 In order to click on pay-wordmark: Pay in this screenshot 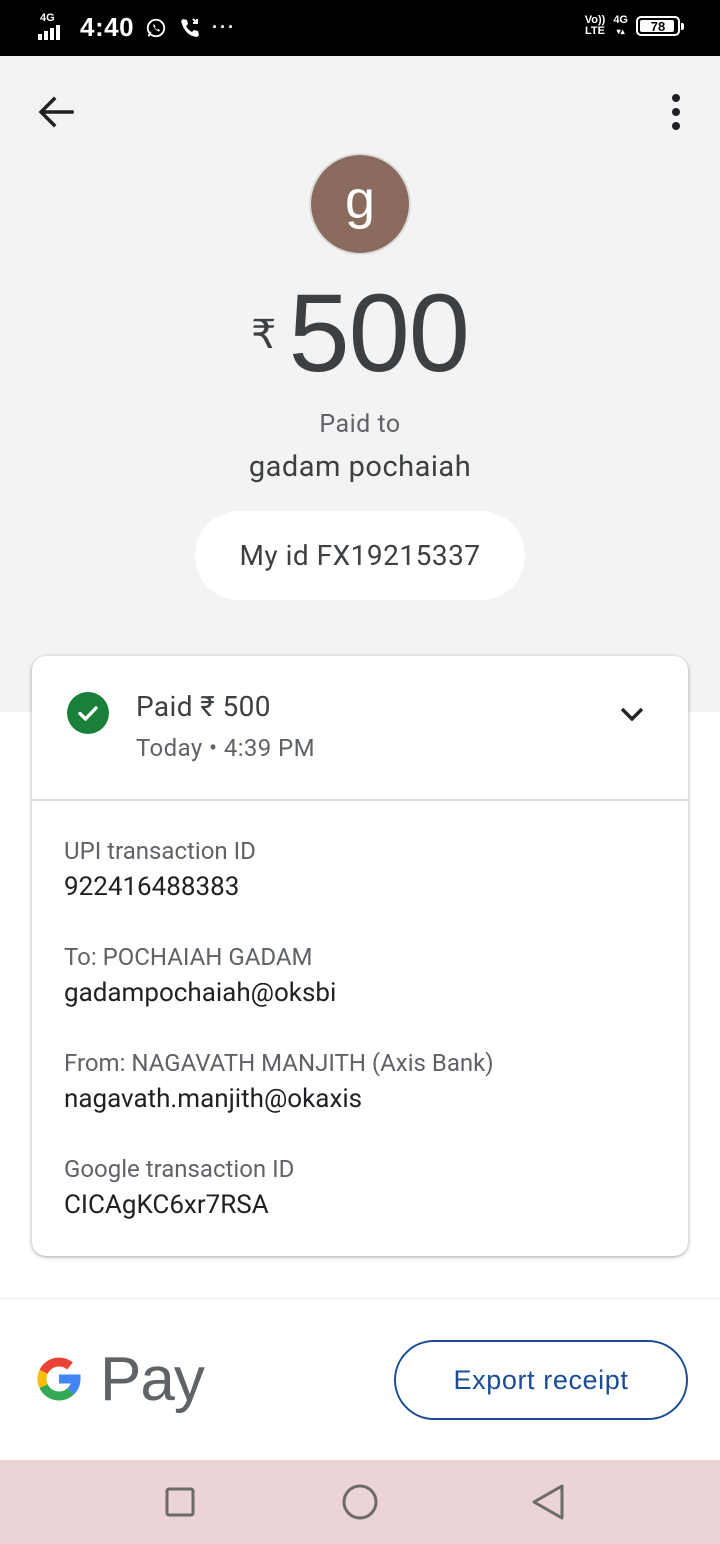, I will do `click(152, 1379)`.